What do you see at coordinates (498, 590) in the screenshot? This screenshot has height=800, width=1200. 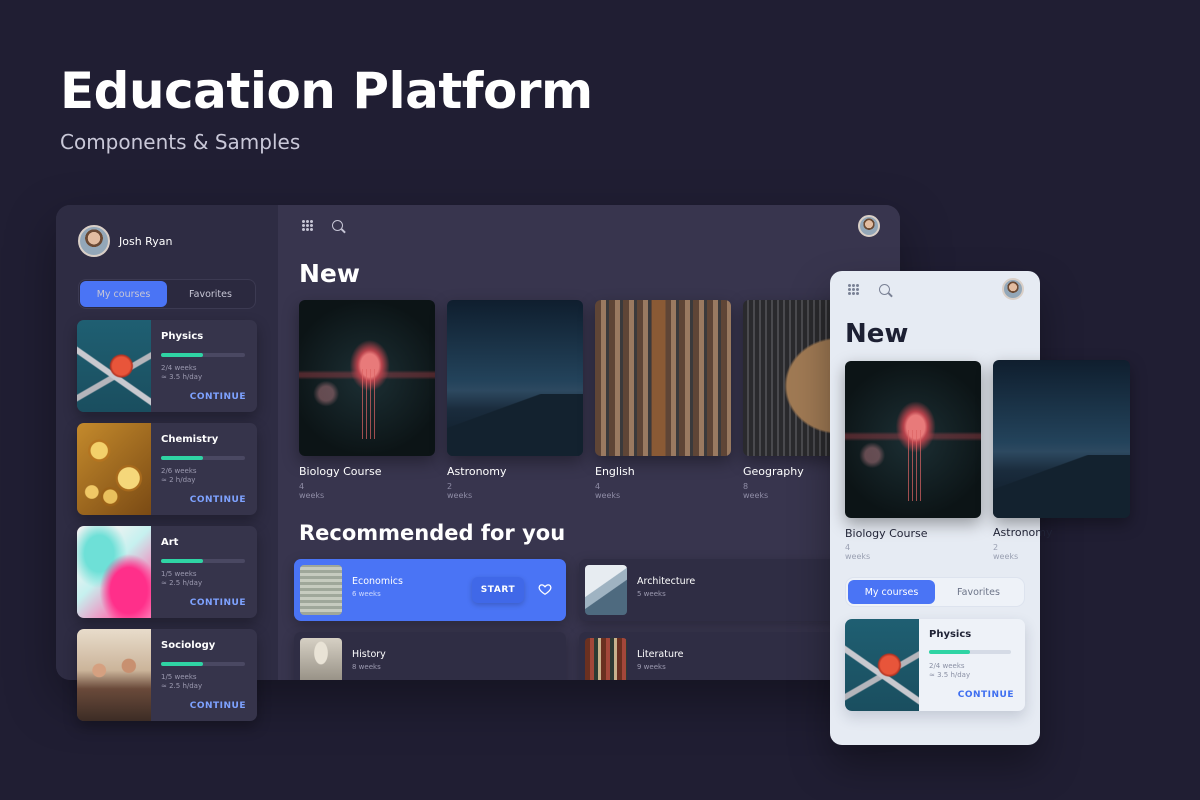 I see `start-button: START` at bounding box center [498, 590].